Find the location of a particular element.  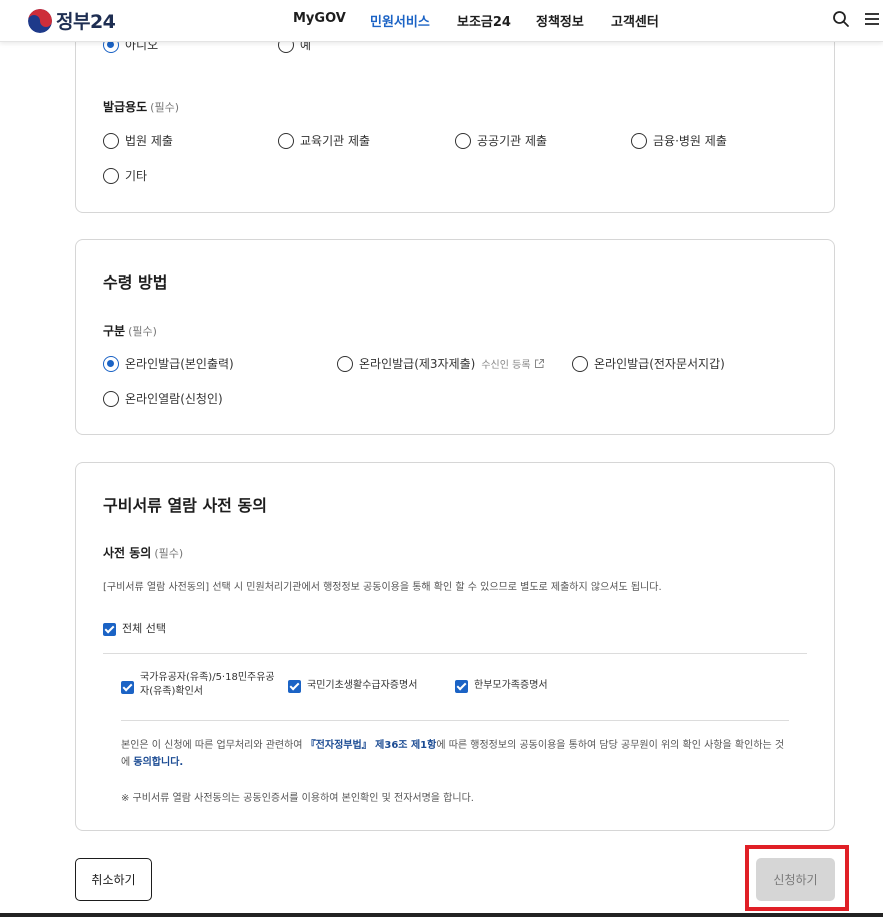

radio-online-third-party: 온라인발급(제3자제출) 수신인 등록 is located at coordinates (441, 363).